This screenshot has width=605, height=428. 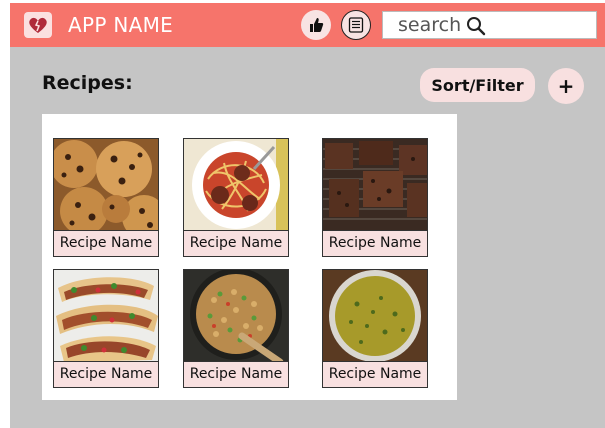 I want to click on recipe-image-soup, so click(x=375, y=315).